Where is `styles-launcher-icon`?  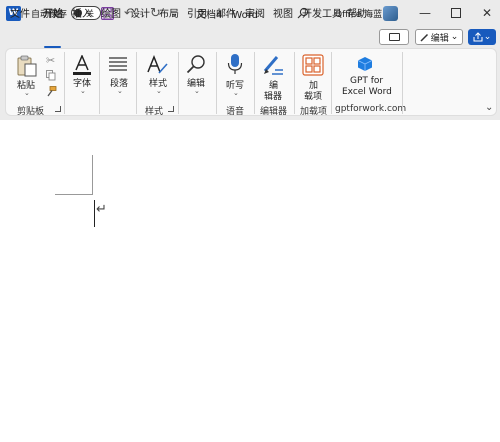 styles-launcher-icon is located at coordinates (171, 109).